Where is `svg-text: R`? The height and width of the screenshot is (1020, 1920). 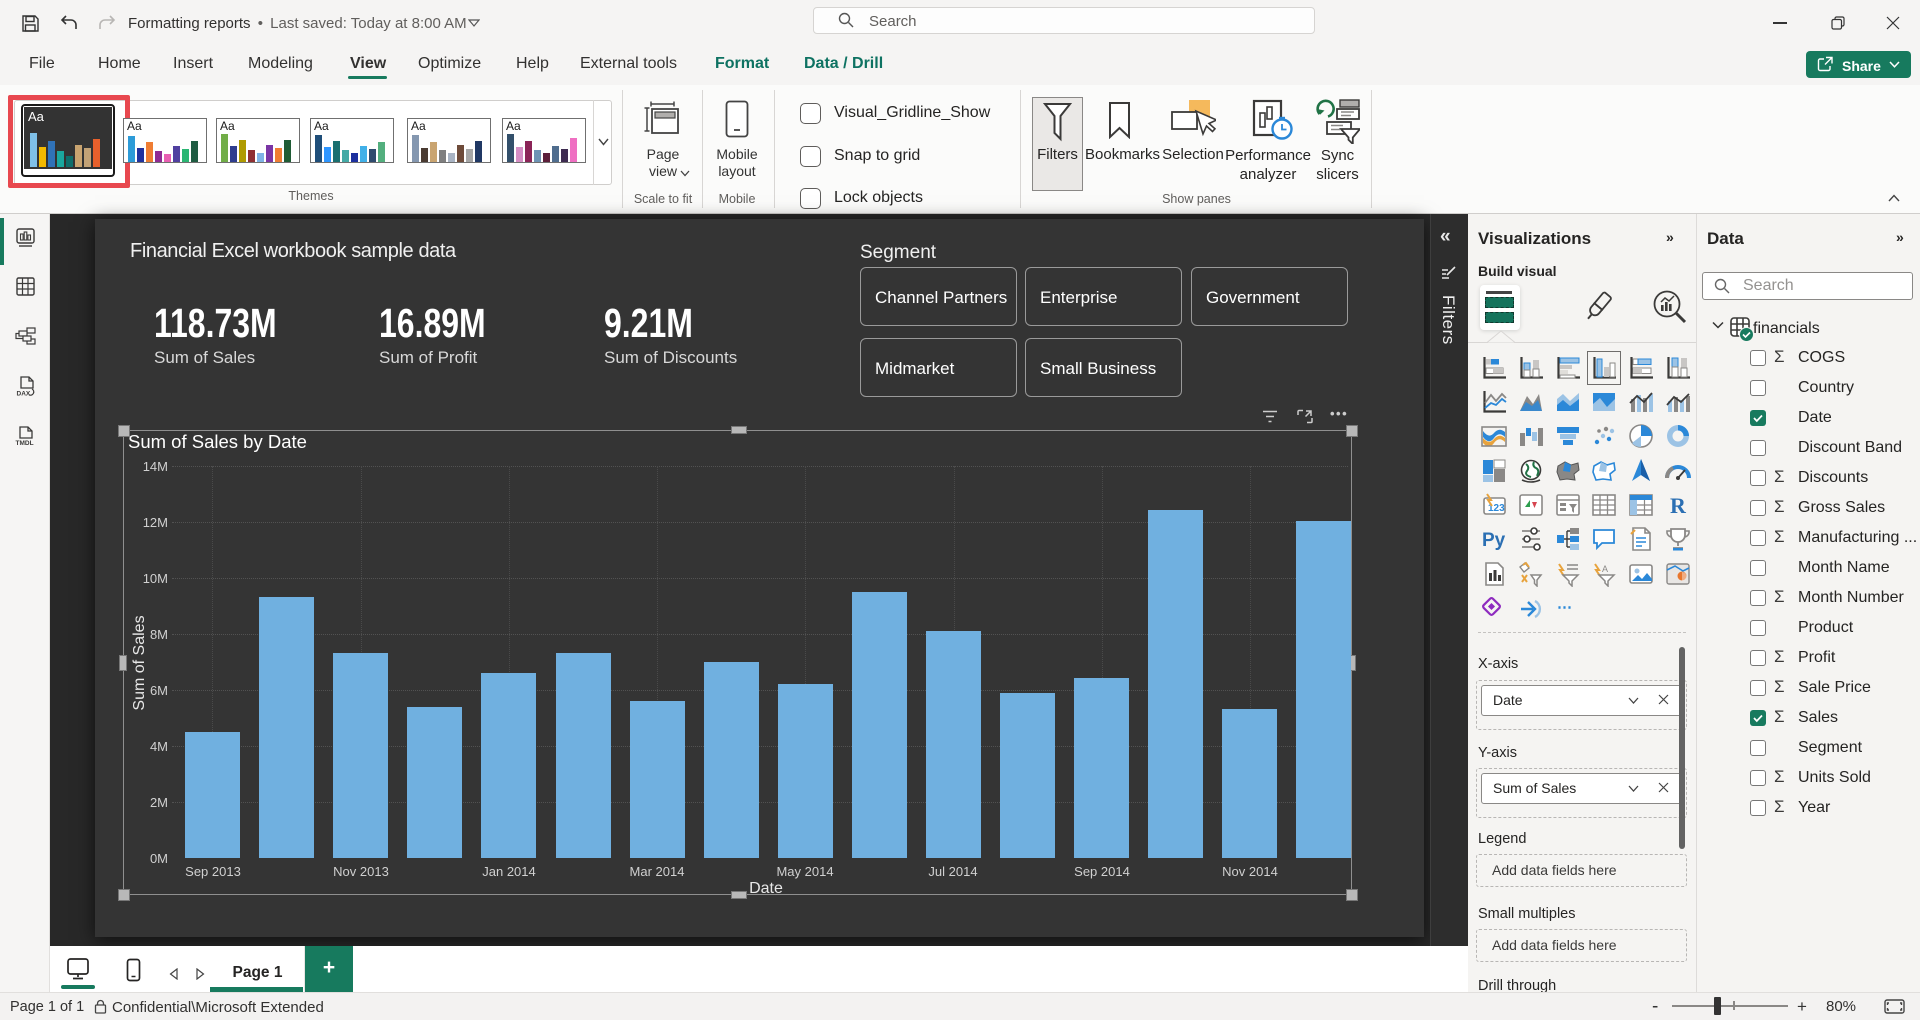
svg-text: R is located at coordinates (1678, 505).